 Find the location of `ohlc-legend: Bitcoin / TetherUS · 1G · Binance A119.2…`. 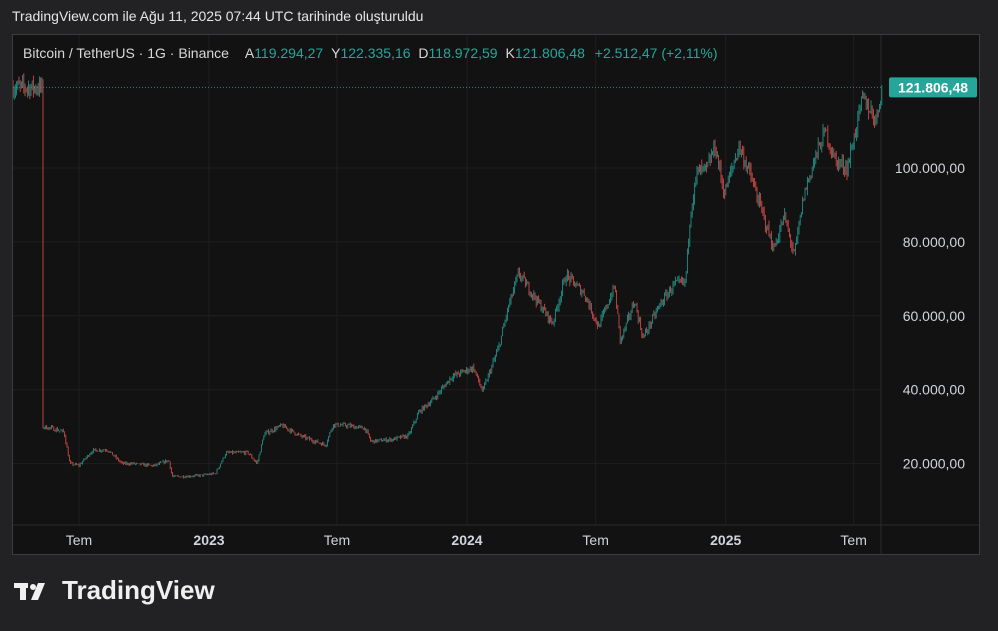

ohlc-legend: Bitcoin / TetherUS · 1G · Binance A119.2… is located at coordinates (370, 53).